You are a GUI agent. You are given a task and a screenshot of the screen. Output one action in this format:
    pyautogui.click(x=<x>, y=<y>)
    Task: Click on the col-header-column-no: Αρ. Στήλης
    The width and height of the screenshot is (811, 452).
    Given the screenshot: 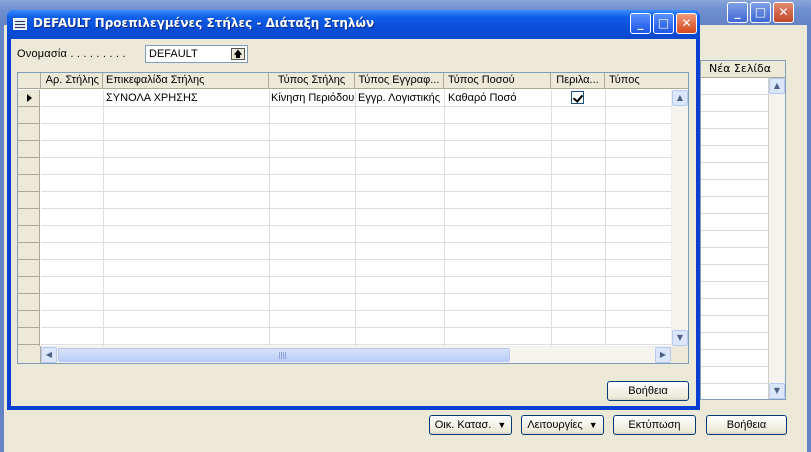 What is the action you would take?
    pyautogui.click(x=72, y=81)
    